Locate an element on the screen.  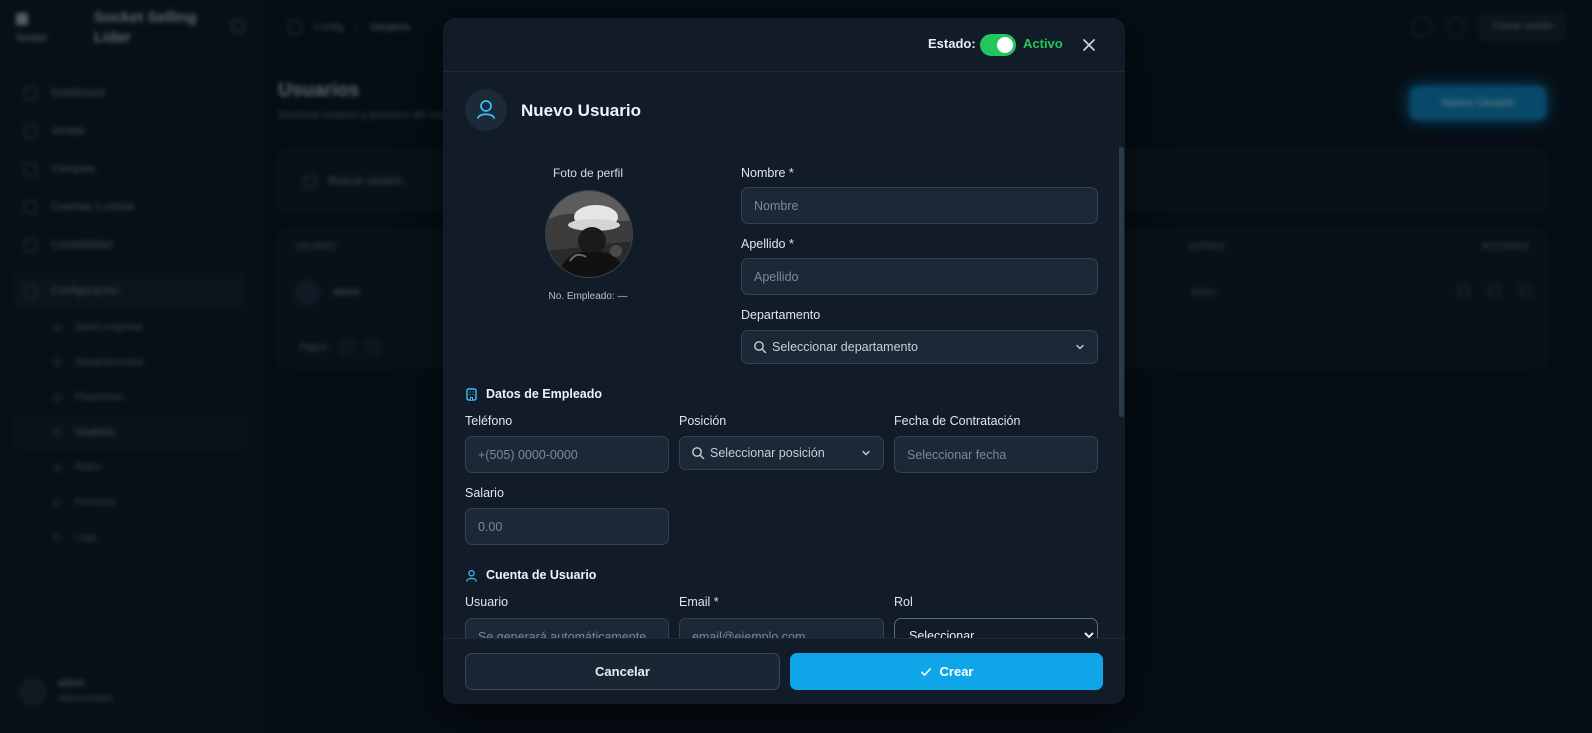
section-employee: Datos de Empleado is located at coordinates (533, 394).